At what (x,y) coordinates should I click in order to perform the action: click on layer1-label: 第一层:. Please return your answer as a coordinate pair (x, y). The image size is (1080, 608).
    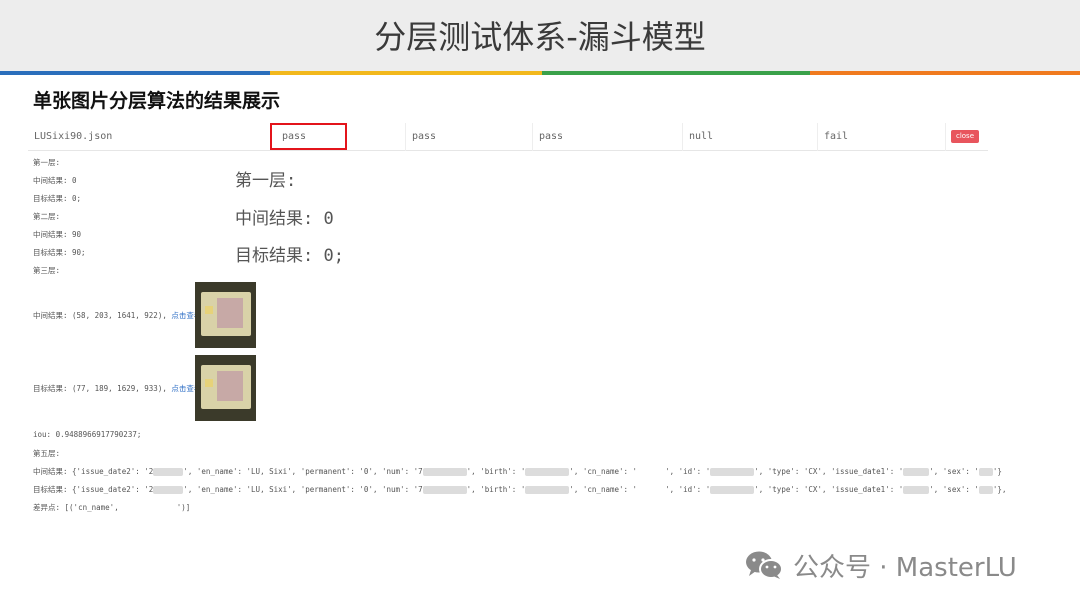
    Looking at the image, I should click on (47, 162).